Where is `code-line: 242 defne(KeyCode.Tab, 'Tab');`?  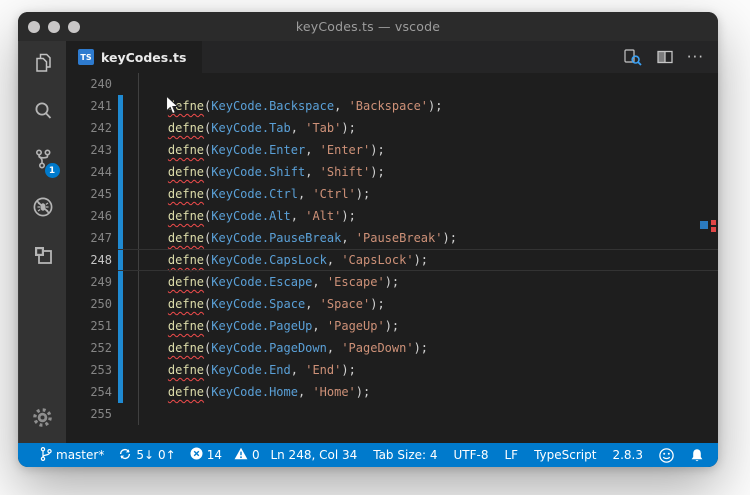 code-line: 242 defne(KeyCode.Tab, 'Tab'); is located at coordinates (392, 128).